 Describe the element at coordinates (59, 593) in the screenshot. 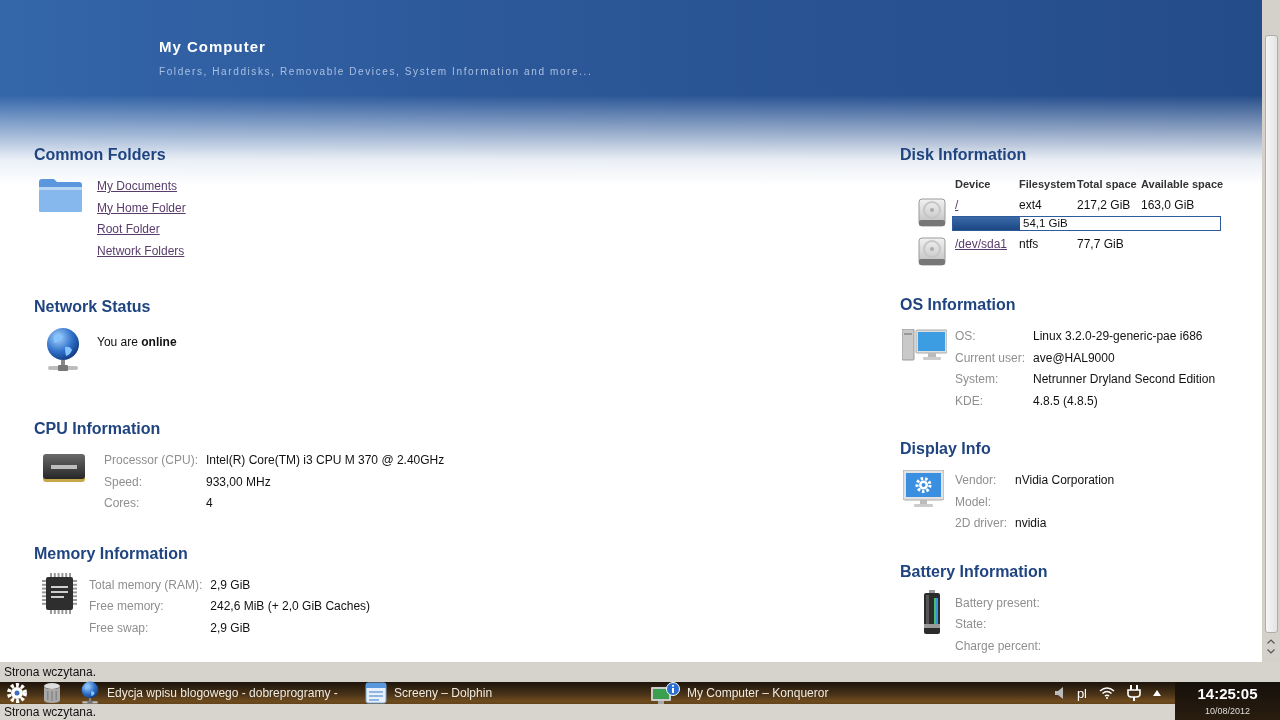

I see `memory-chip-icon` at that location.